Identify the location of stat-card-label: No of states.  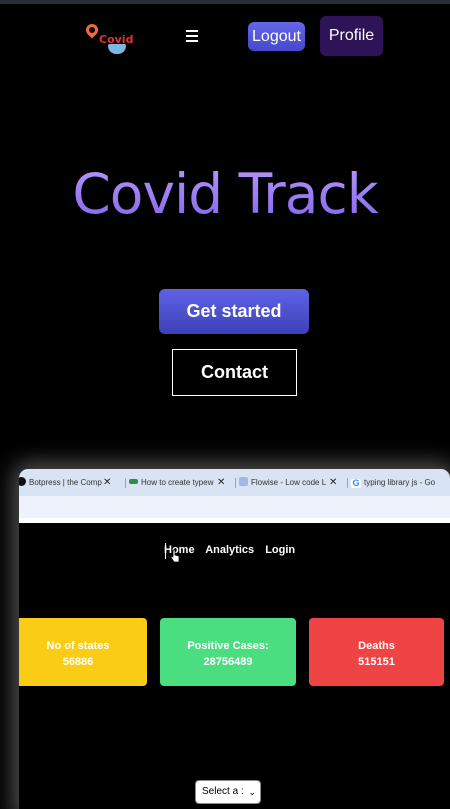
(78, 646).